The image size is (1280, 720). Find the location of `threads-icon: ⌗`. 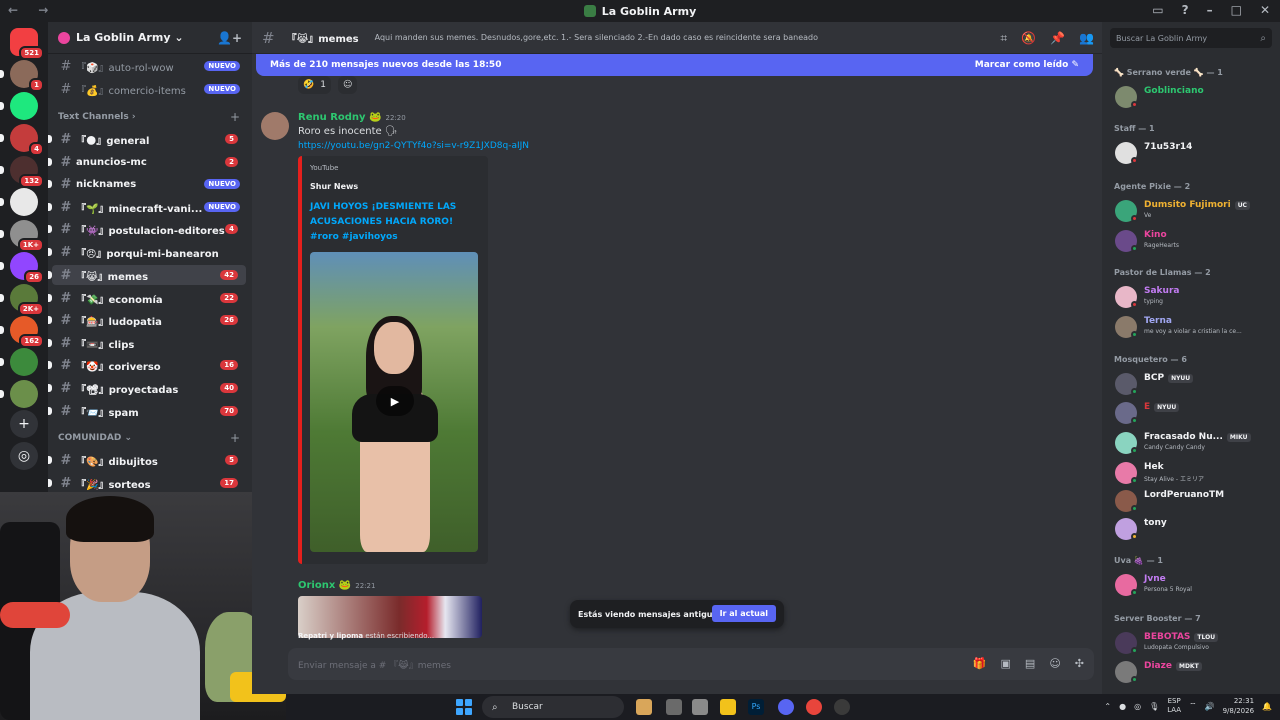

threads-icon: ⌗ is located at coordinates (1003, 38).